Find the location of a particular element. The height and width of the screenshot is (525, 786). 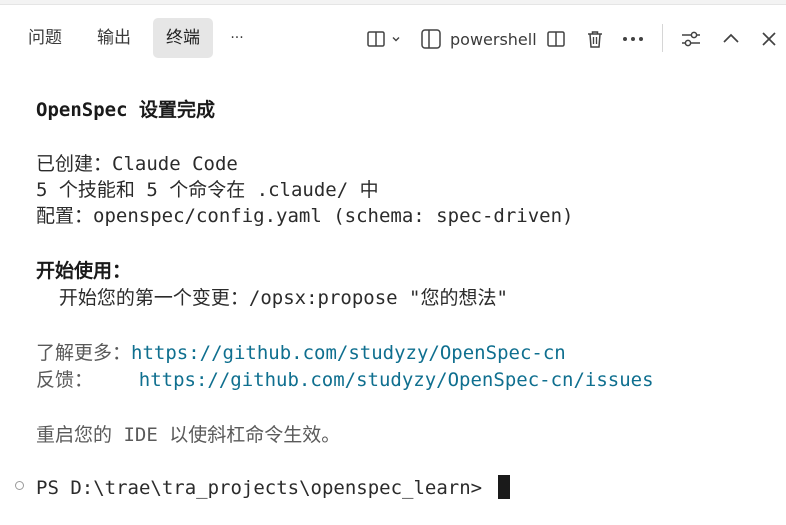

panel-settings-button is located at coordinates (691, 39).